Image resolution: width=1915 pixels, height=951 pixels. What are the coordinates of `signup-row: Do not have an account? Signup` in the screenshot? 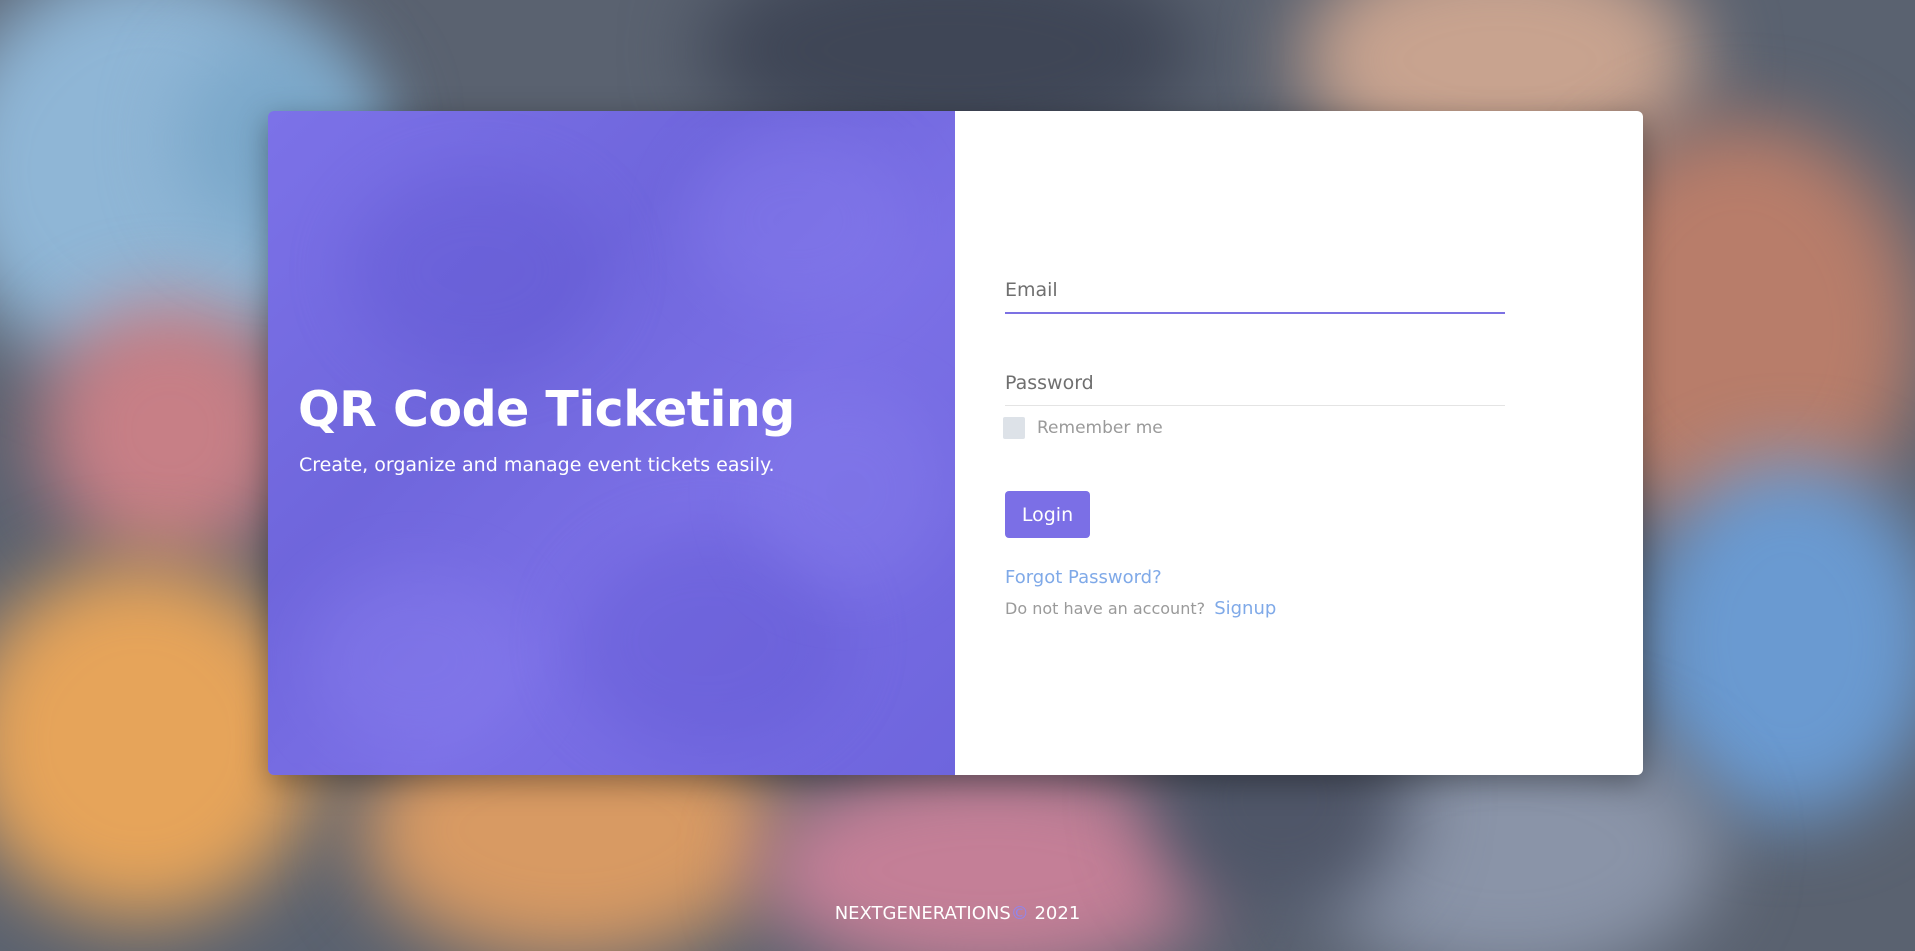 It's located at (1140, 608).